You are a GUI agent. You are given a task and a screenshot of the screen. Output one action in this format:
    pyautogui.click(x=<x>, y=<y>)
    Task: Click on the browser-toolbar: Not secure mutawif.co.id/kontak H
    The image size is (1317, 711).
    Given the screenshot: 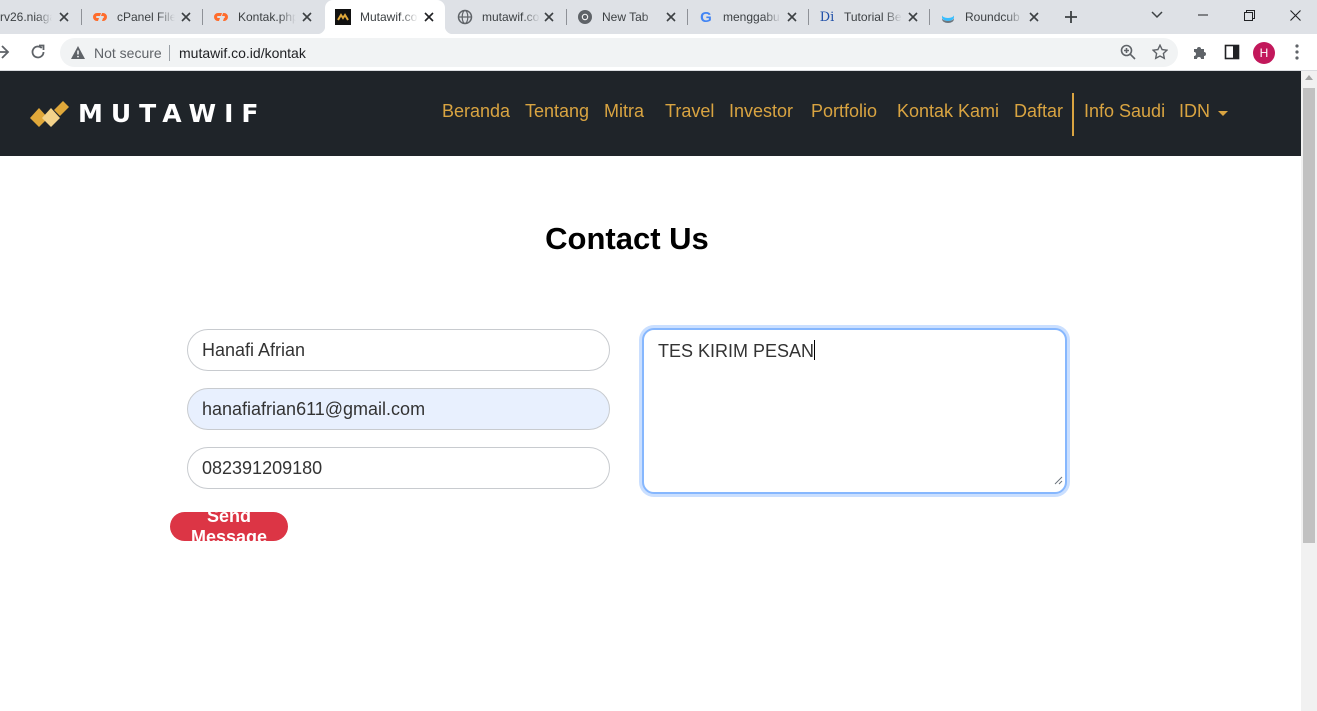 What is the action you would take?
    pyautogui.click(x=658, y=52)
    